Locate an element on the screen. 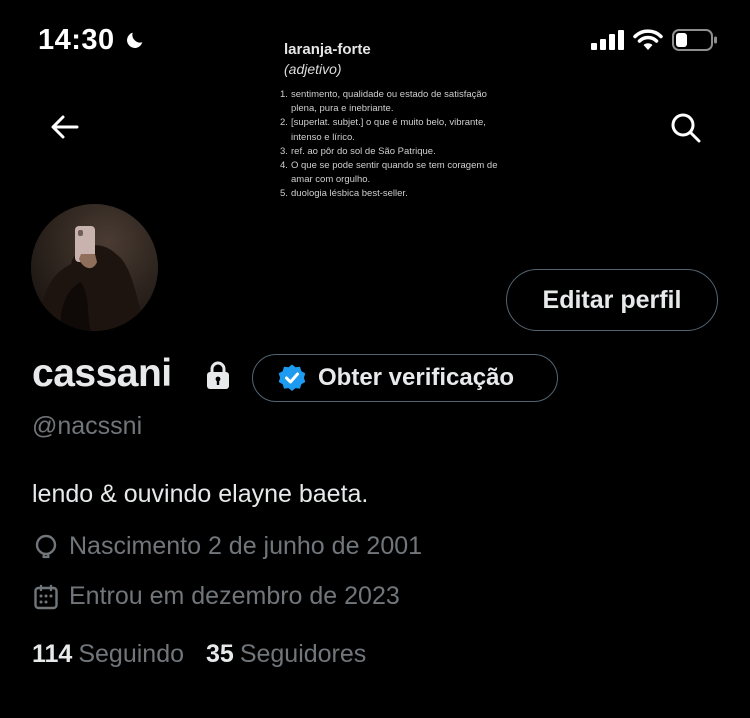 This screenshot has width=750, height=718. get-verified-button: Obter verificação is located at coordinates (405, 378).